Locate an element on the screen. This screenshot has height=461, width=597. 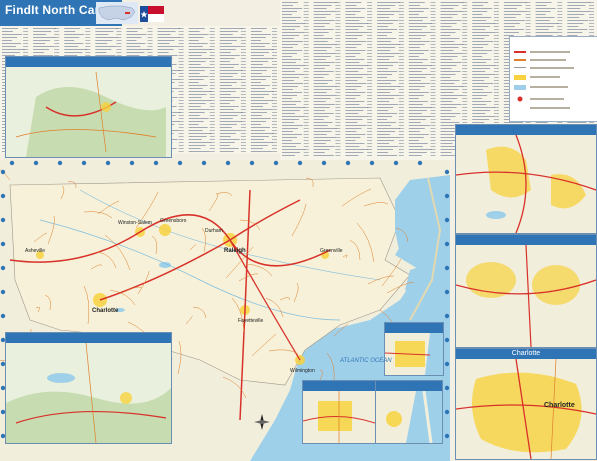
inset-charlotte: Charlotte Charlotte is located at coordinates (526, 404).